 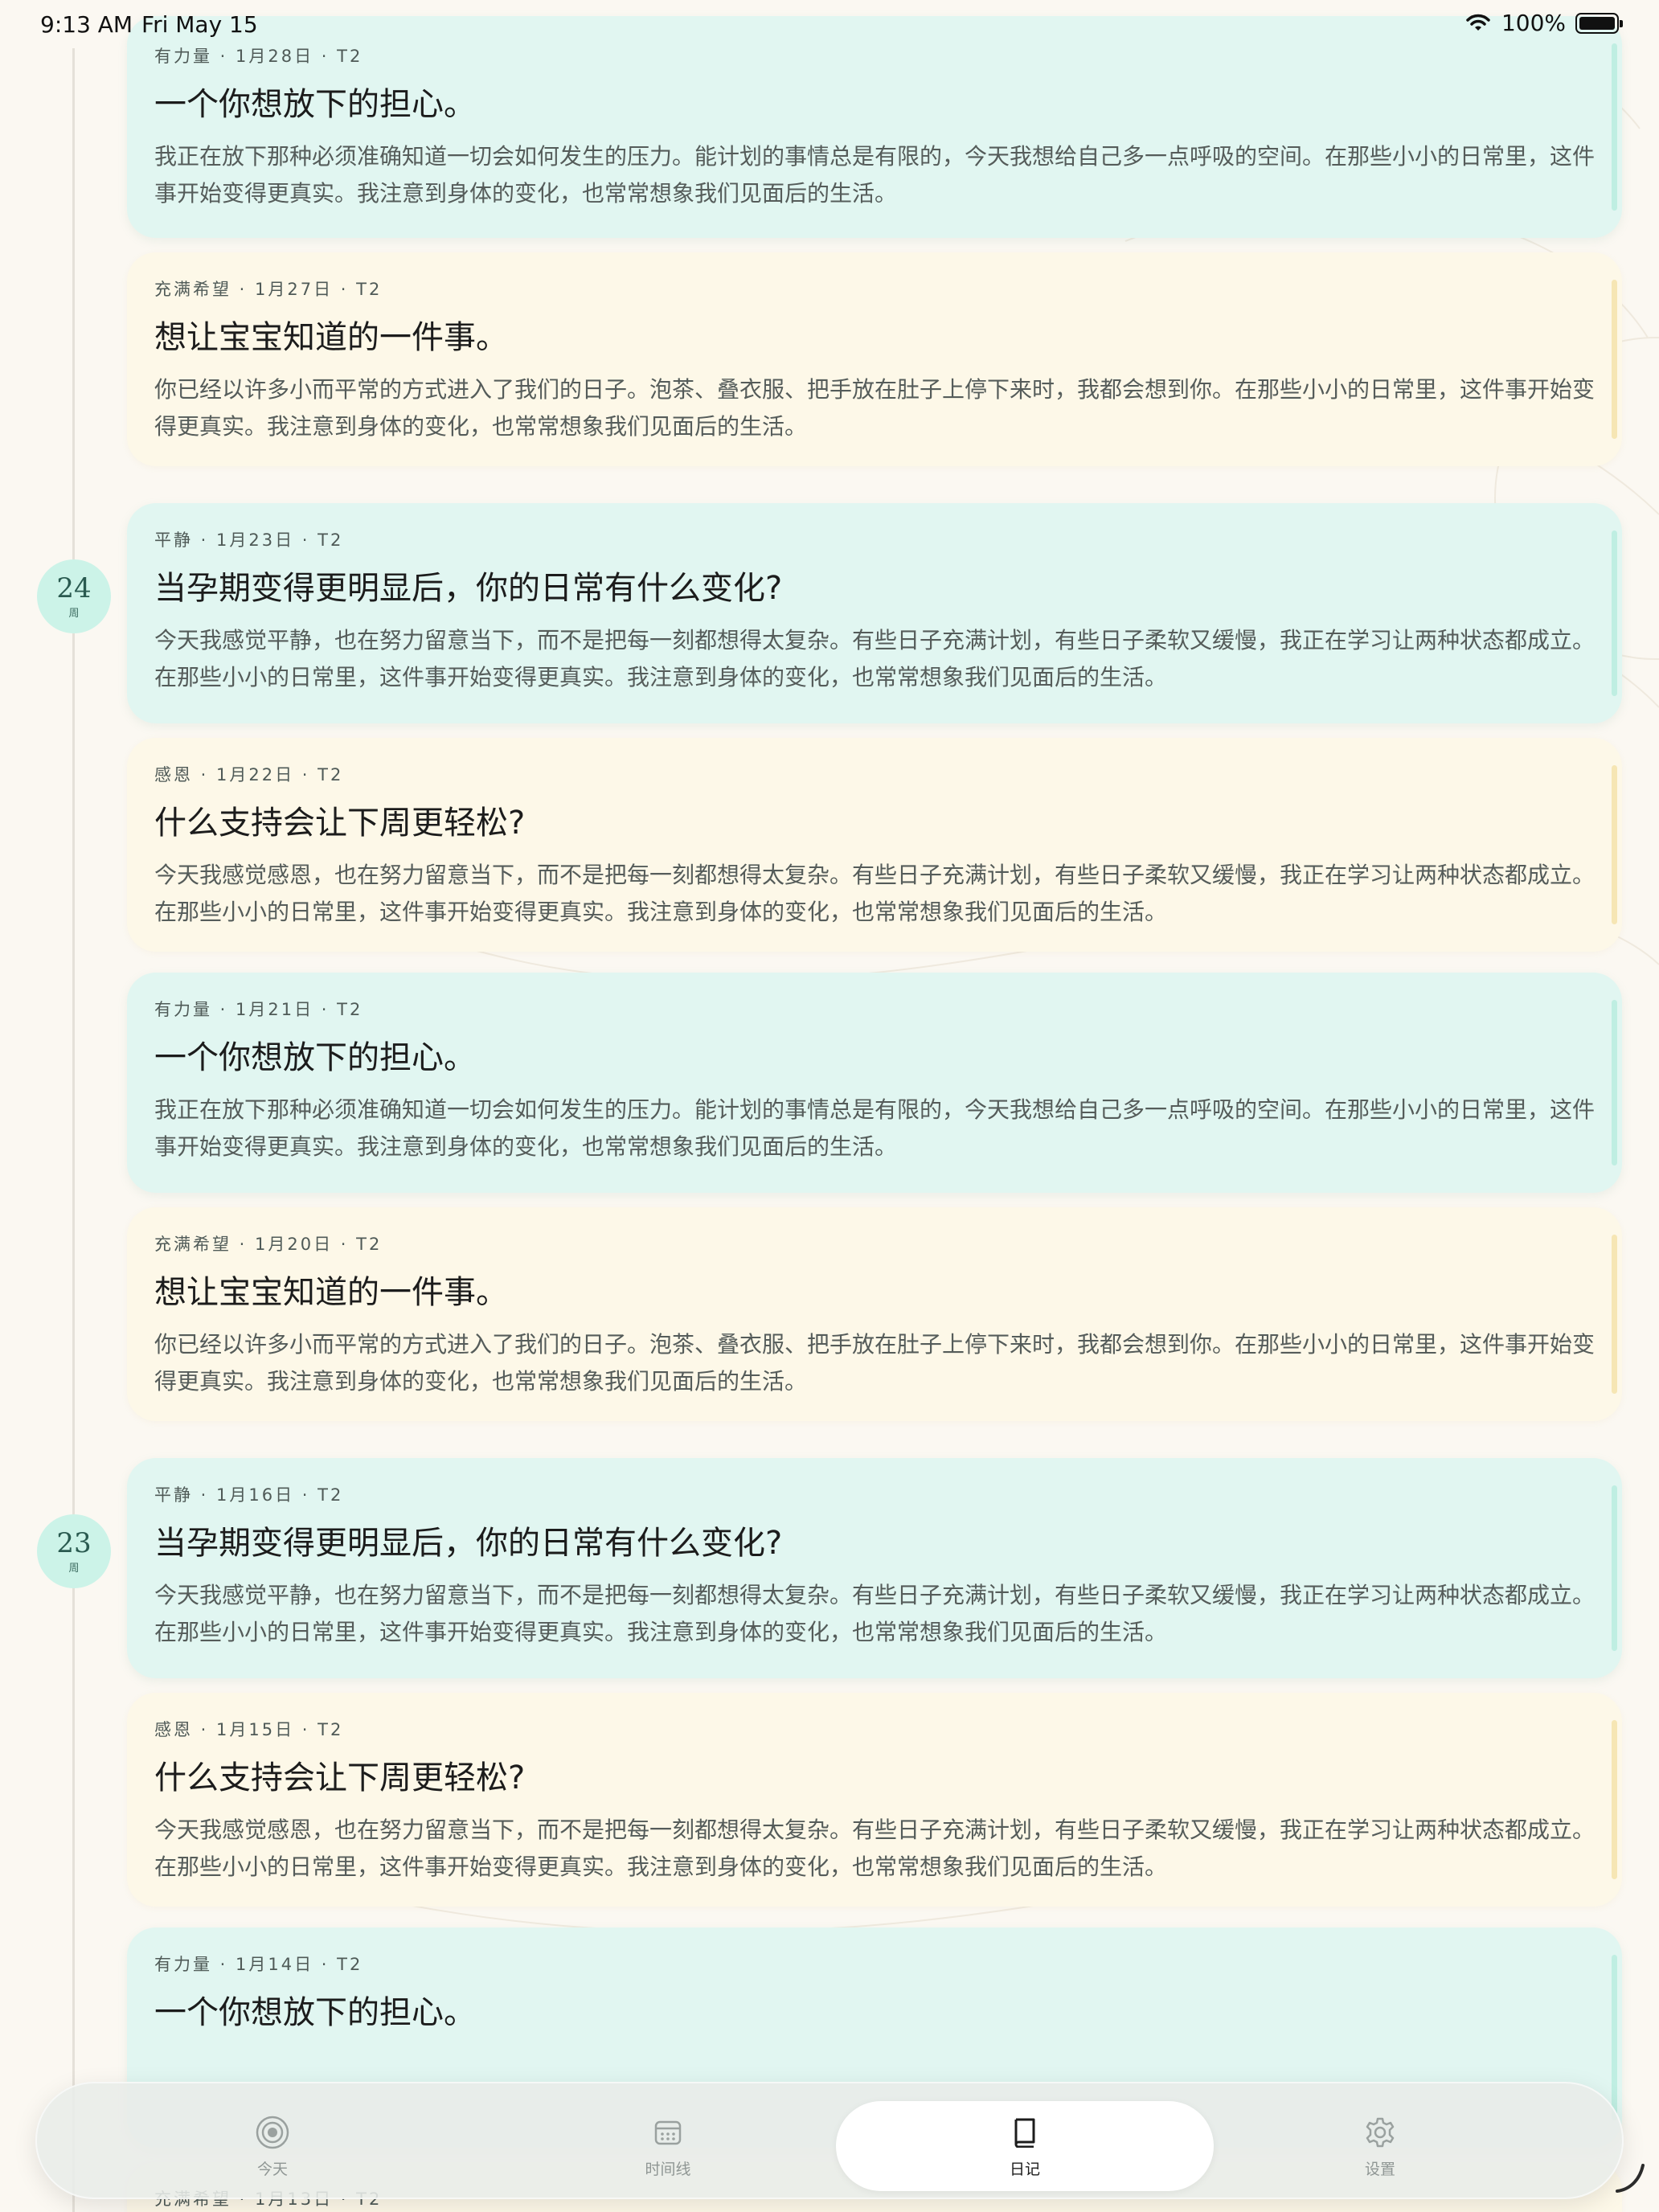 What do you see at coordinates (74, 587) in the screenshot?
I see `week-number: 24` at bounding box center [74, 587].